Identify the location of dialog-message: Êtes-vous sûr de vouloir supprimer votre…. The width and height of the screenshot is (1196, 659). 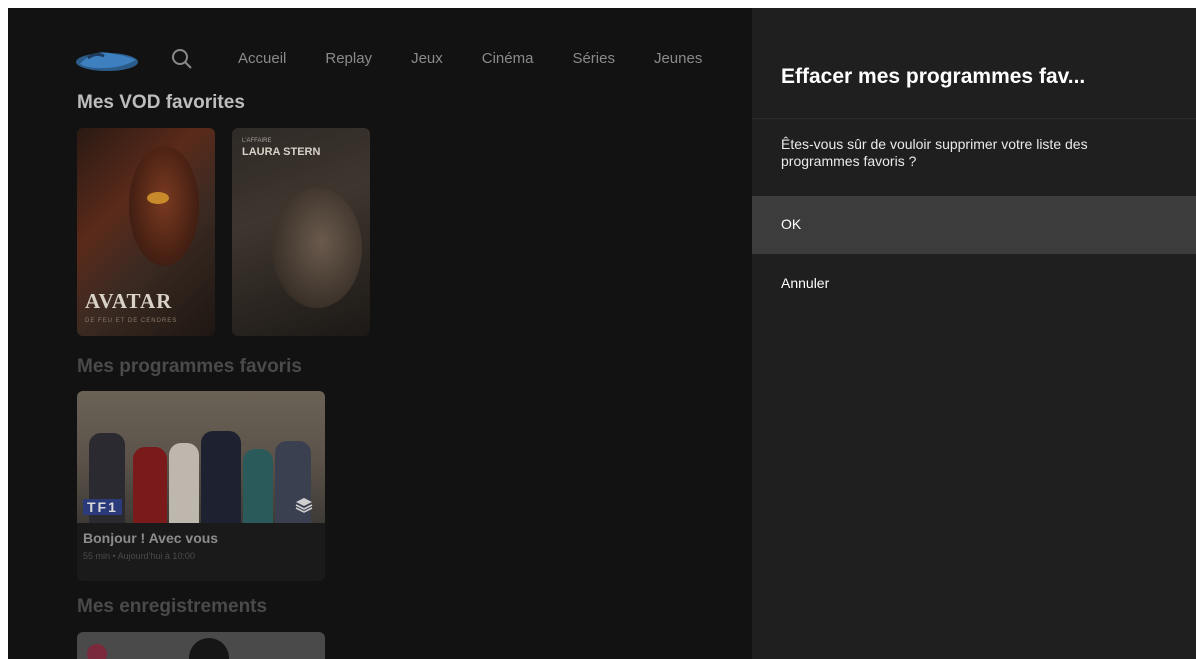
(934, 152).